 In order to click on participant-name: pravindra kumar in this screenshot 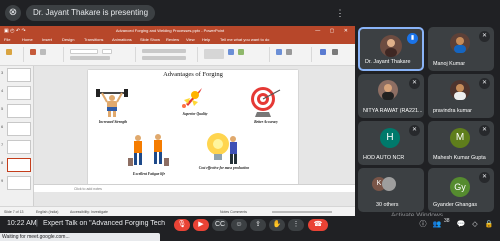, I will do `click(452, 111)`.